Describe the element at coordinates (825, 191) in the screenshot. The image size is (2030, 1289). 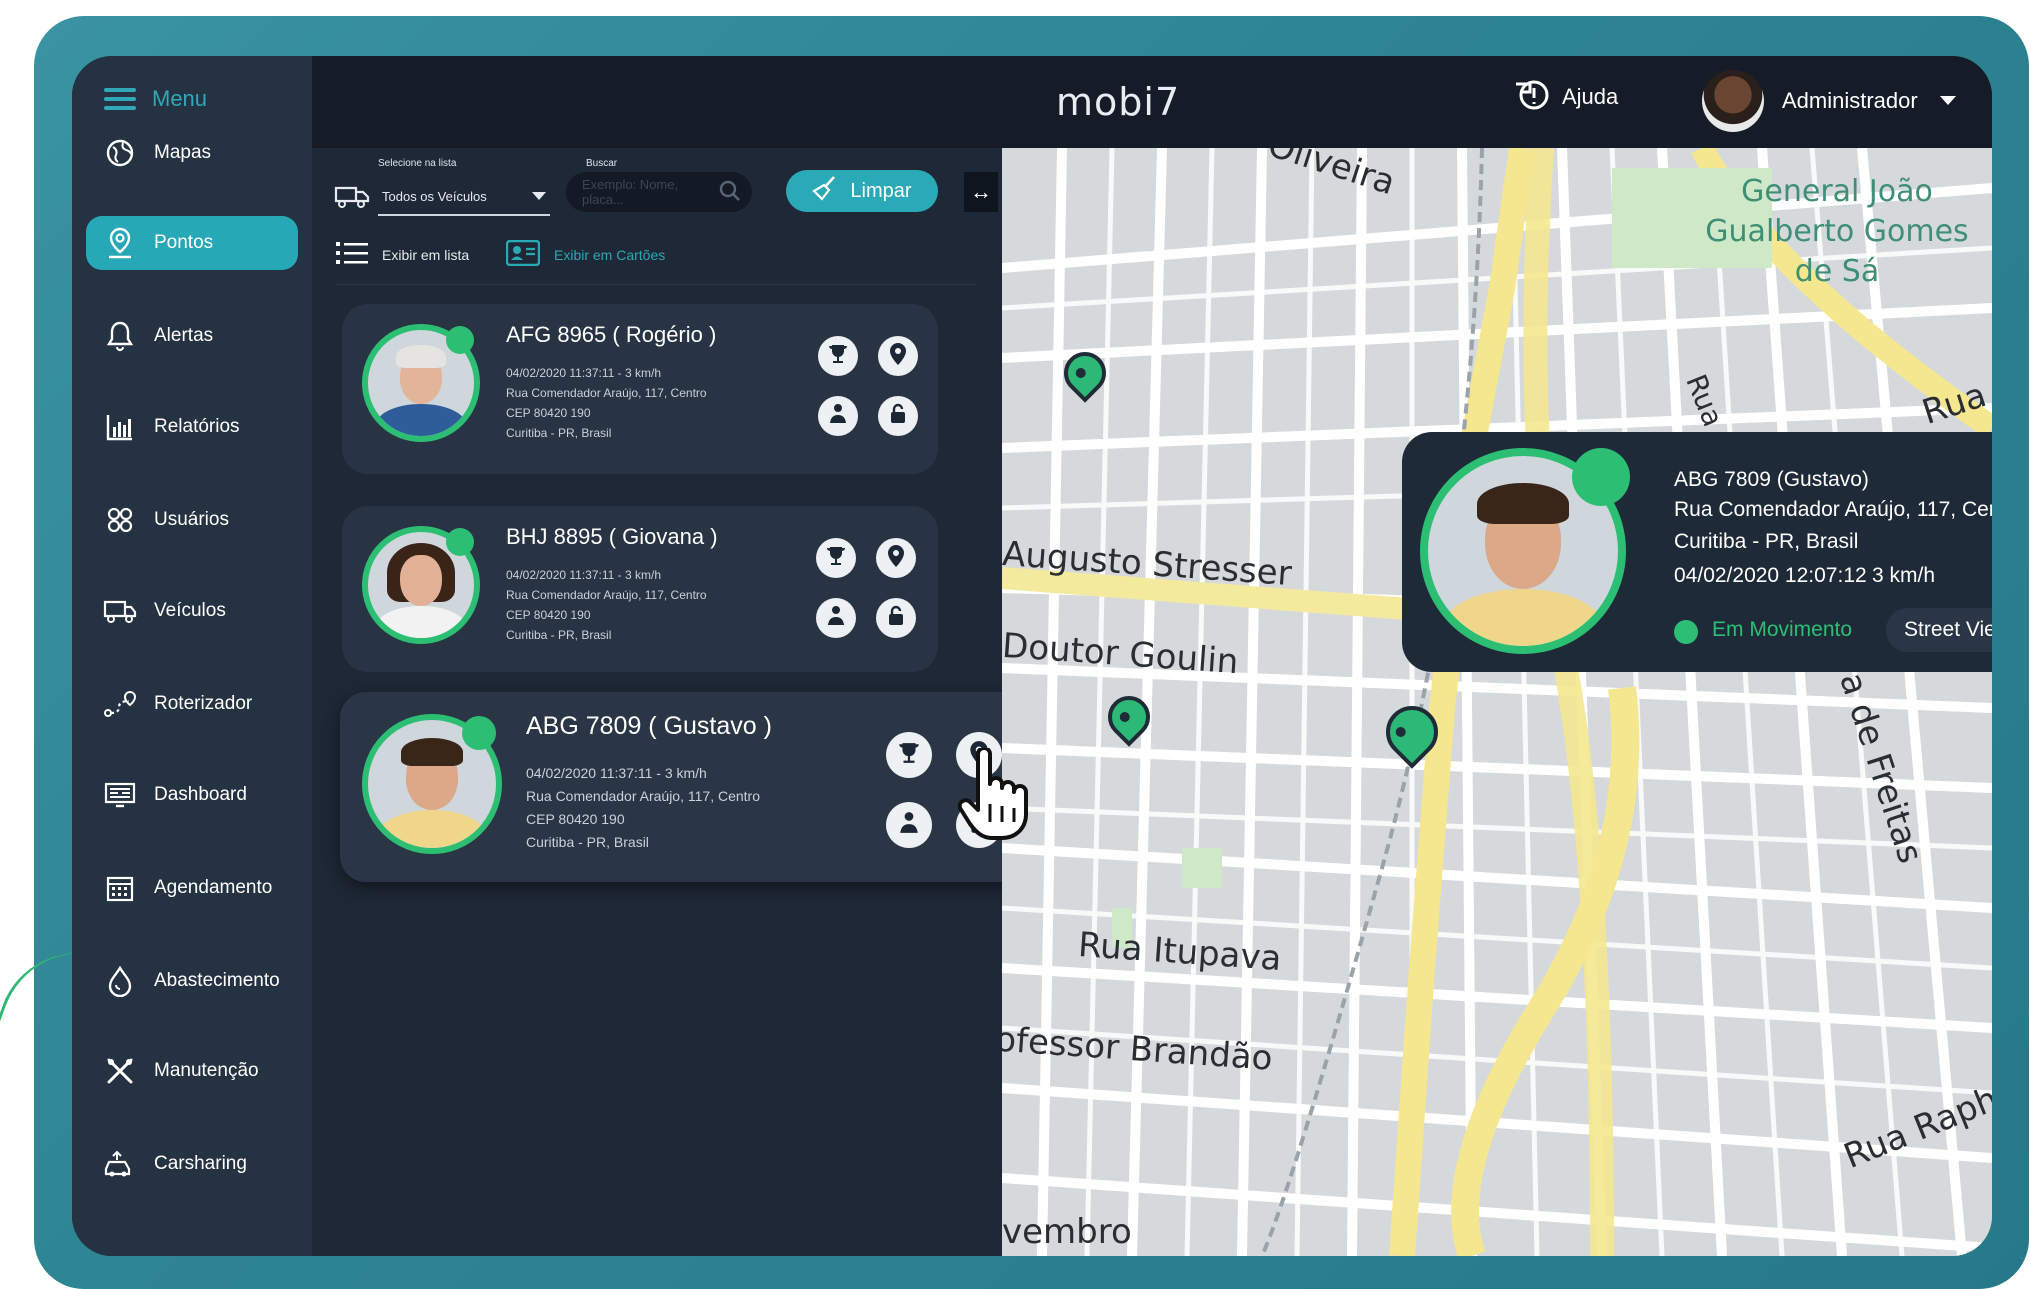
I see `broom-icon` at that location.